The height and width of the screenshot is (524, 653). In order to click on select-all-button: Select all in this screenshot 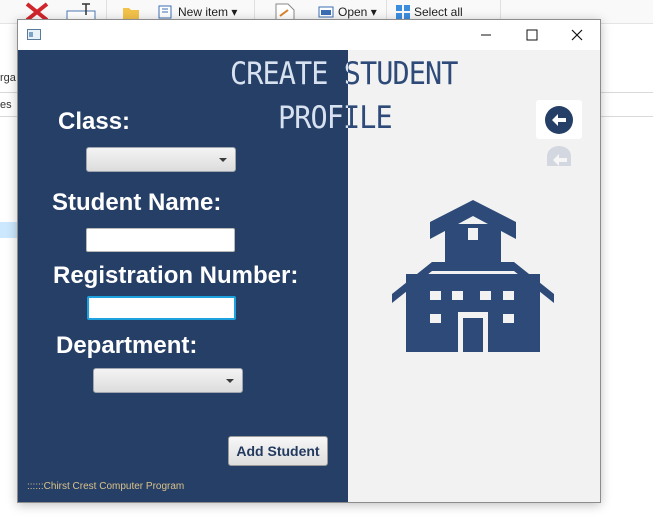, I will do `click(429, 12)`.